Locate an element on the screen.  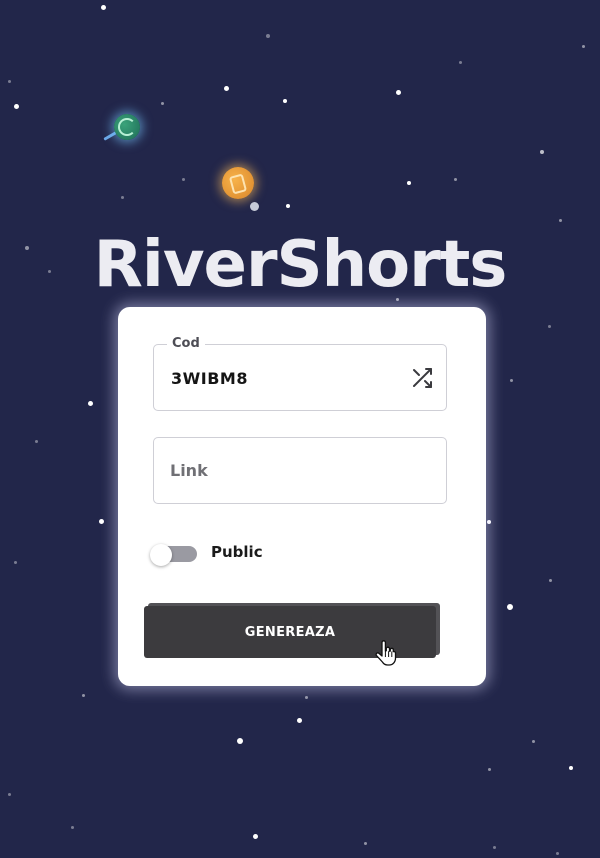
hand-cursor-icon is located at coordinates (386, 653).